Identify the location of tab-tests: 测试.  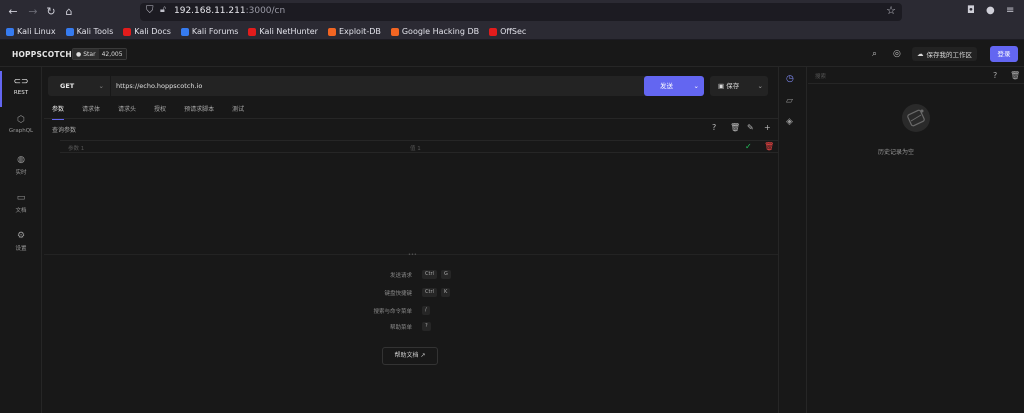
(238, 111).